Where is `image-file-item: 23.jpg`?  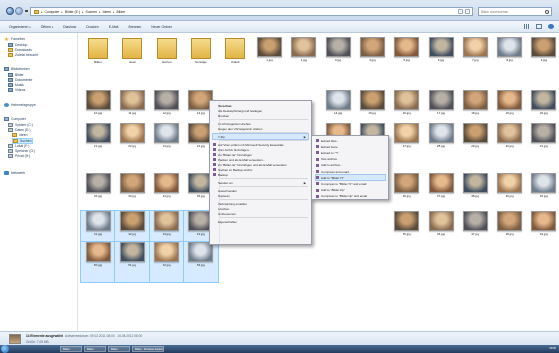 image-file-item: 23.jpg is located at coordinates (167, 138).